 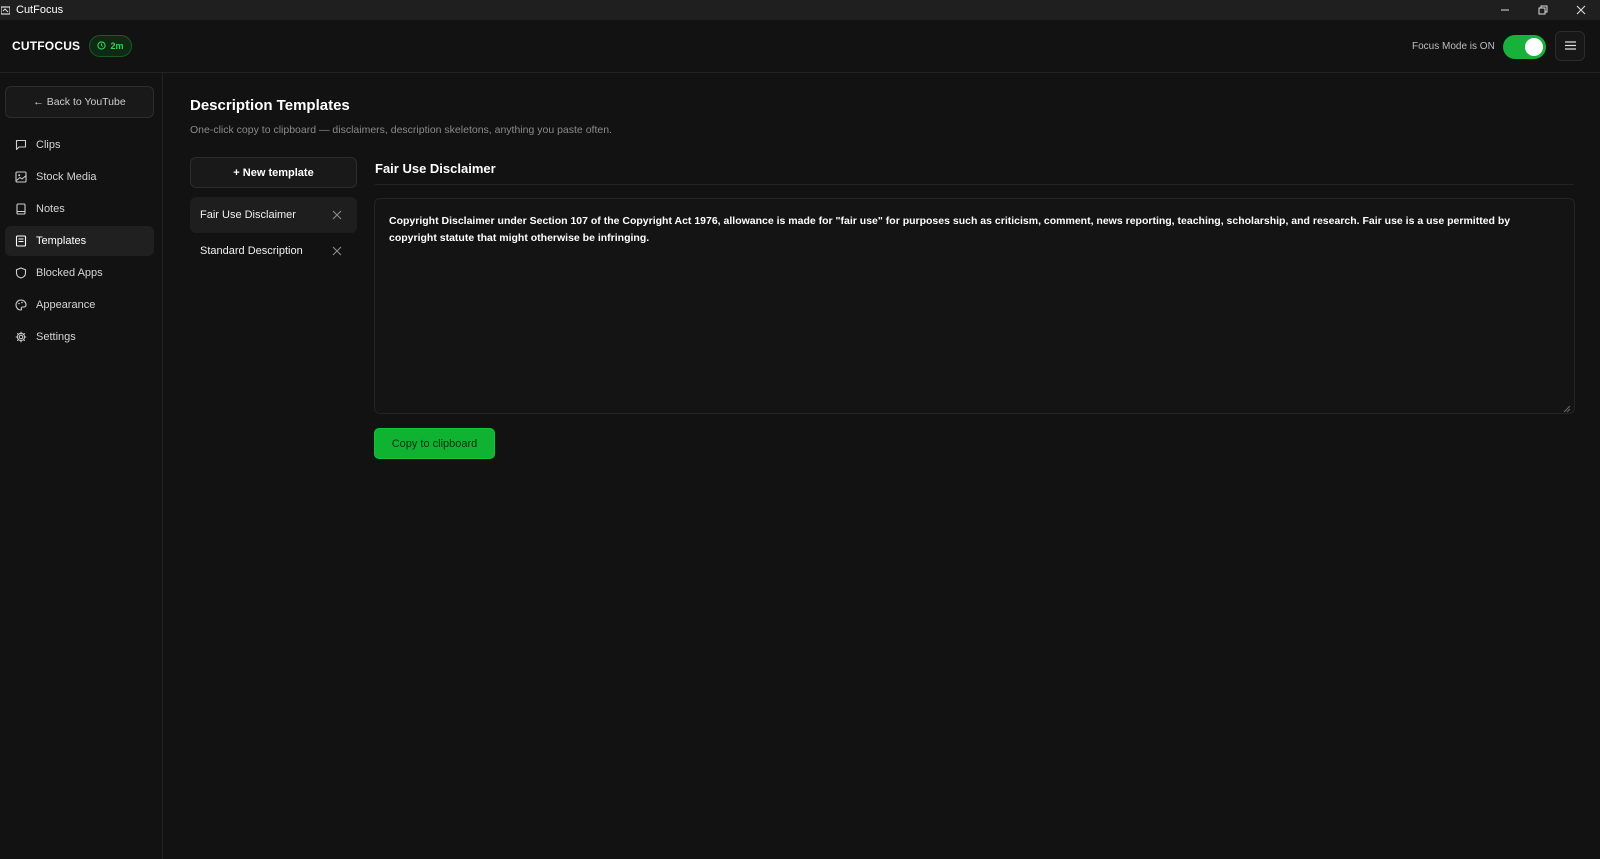 I want to click on template-item-label: Fair Use Disclaimer, so click(x=248, y=215).